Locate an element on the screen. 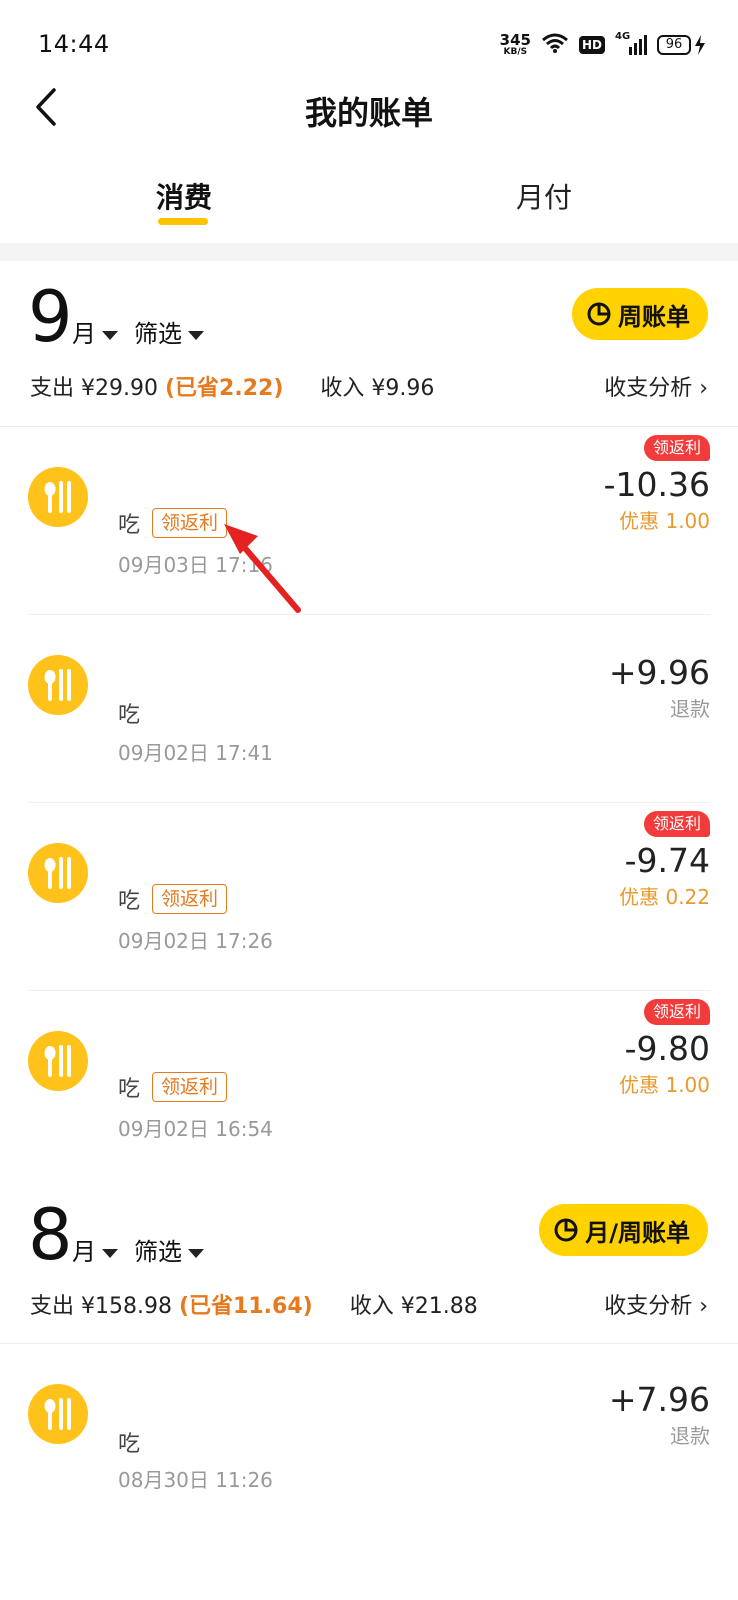  net-speed-unit: KB/S is located at coordinates (515, 52).